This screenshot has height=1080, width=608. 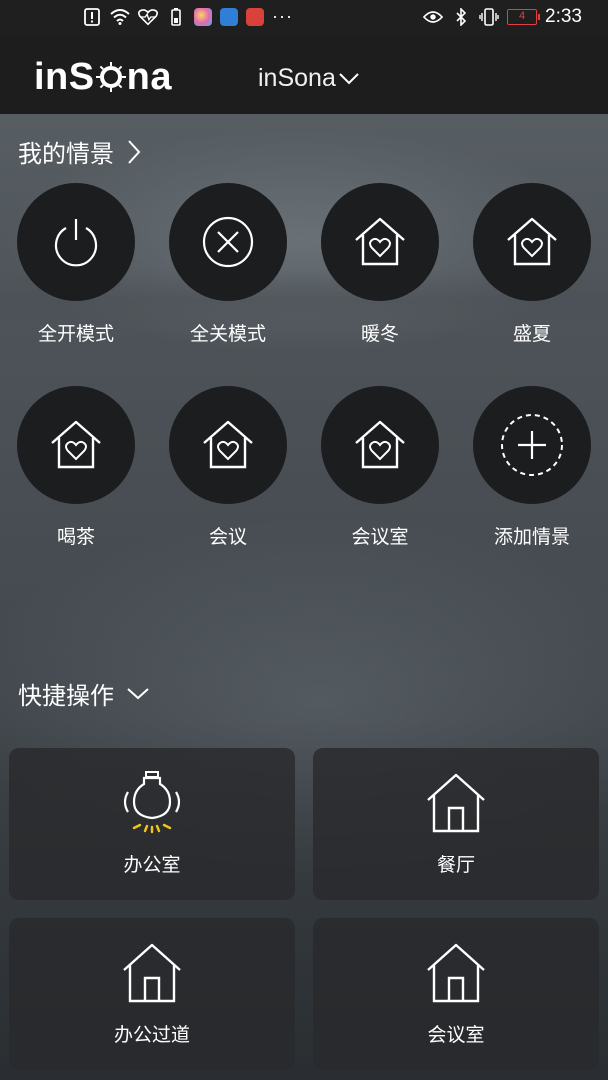 What do you see at coordinates (151, 1035) in the screenshot?
I see `quick-label: 办公过道` at bounding box center [151, 1035].